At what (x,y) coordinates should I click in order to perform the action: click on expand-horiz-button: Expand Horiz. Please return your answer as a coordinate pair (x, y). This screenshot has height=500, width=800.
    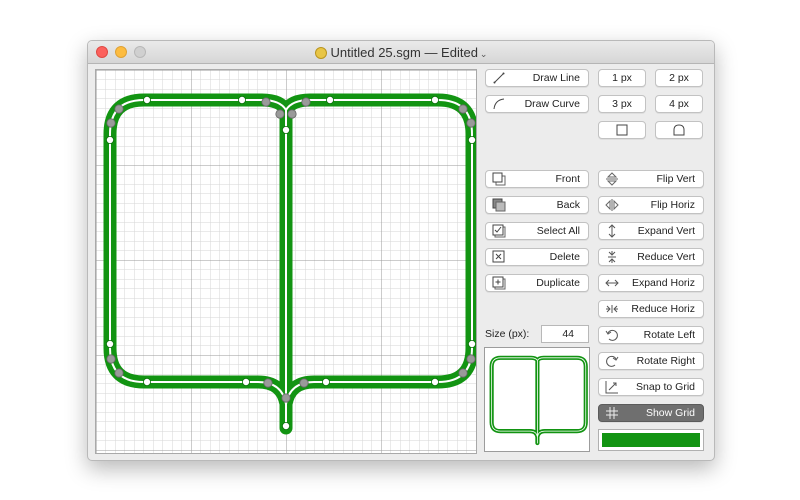
    Looking at the image, I should click on (651, 283).